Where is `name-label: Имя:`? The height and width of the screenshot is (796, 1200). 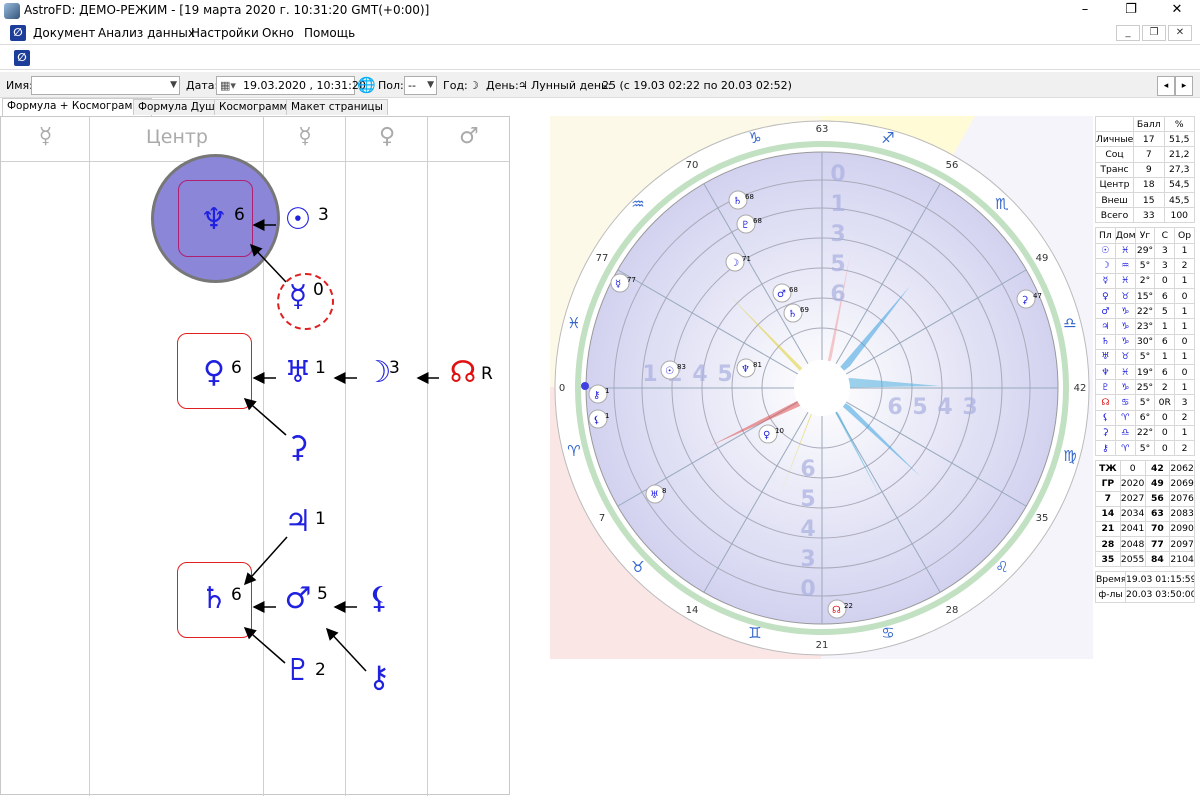
name-label: Имя: is located at coordinates (19, 85).